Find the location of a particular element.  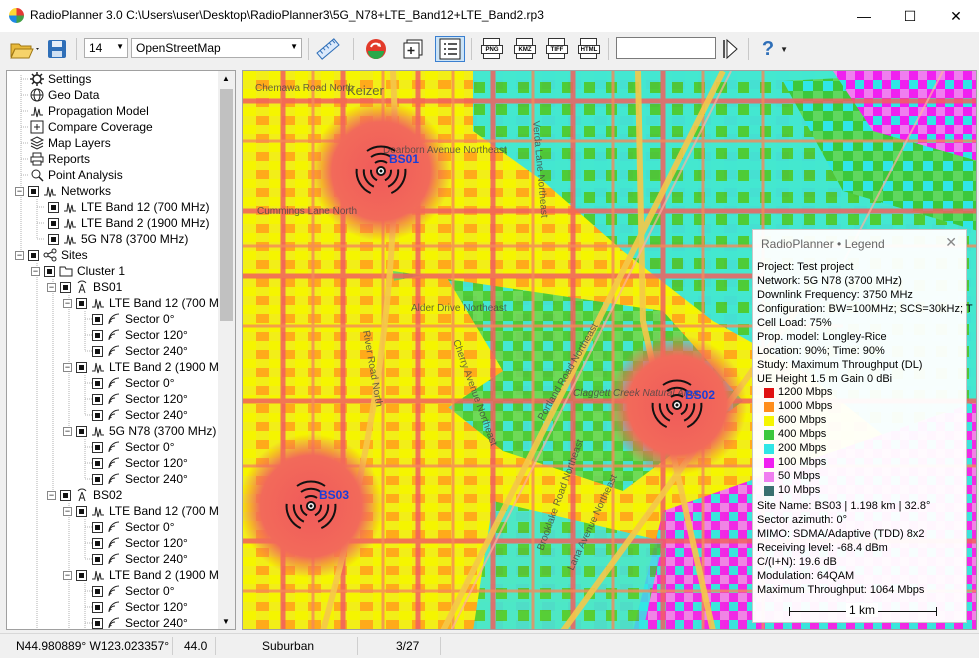

tree-item: Propagation Model is located at coordinates (89, 111).